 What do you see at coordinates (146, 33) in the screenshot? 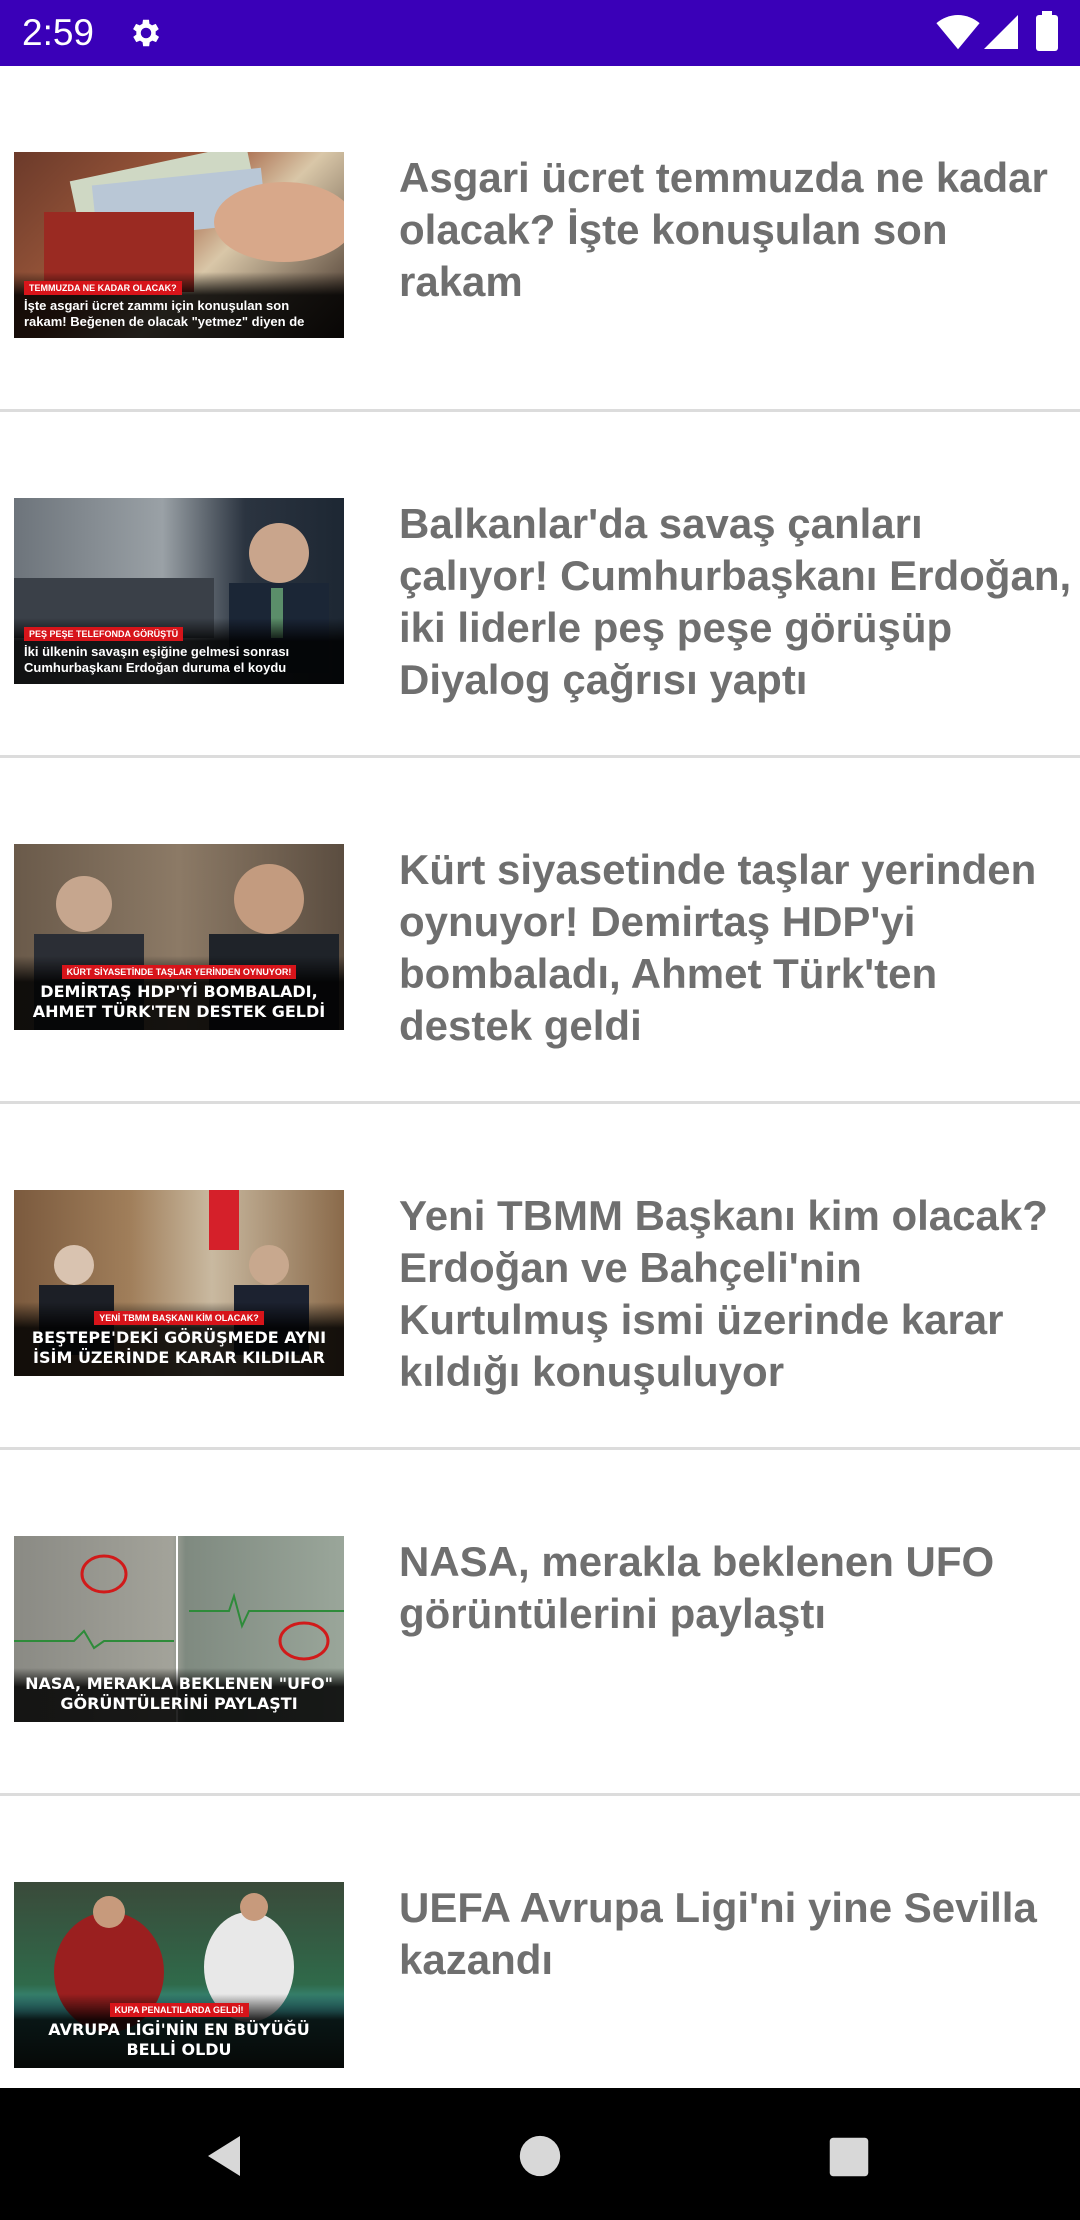
I see `gear-icon` at bounding box center [146, 33].